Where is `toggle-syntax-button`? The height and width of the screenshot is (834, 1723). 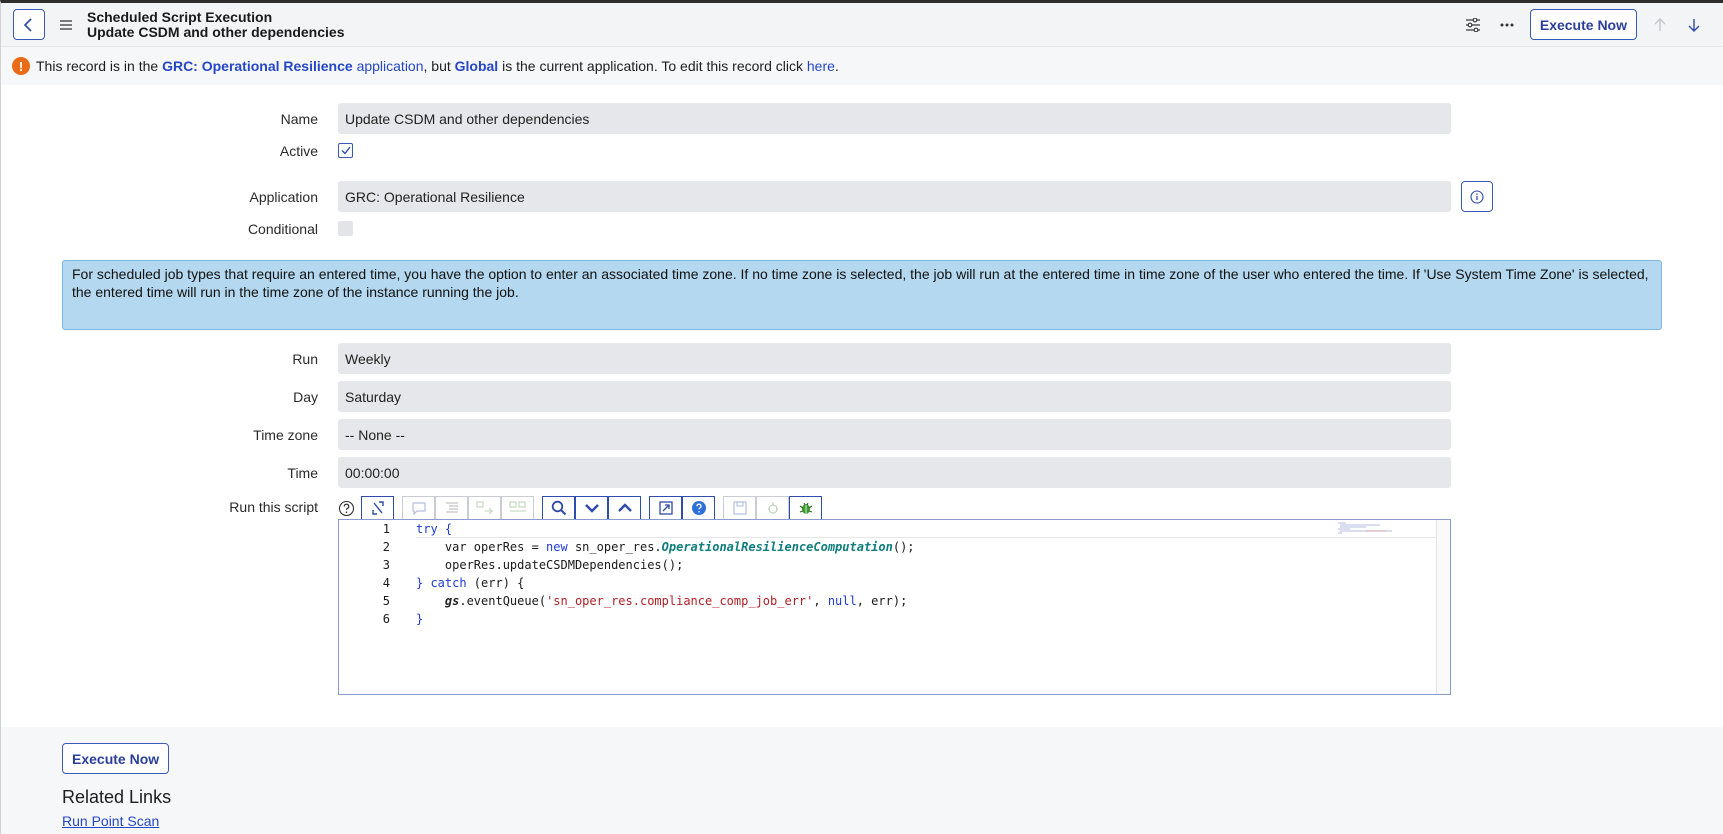
toggle-syntax-button is located at coordinates (377, 508).